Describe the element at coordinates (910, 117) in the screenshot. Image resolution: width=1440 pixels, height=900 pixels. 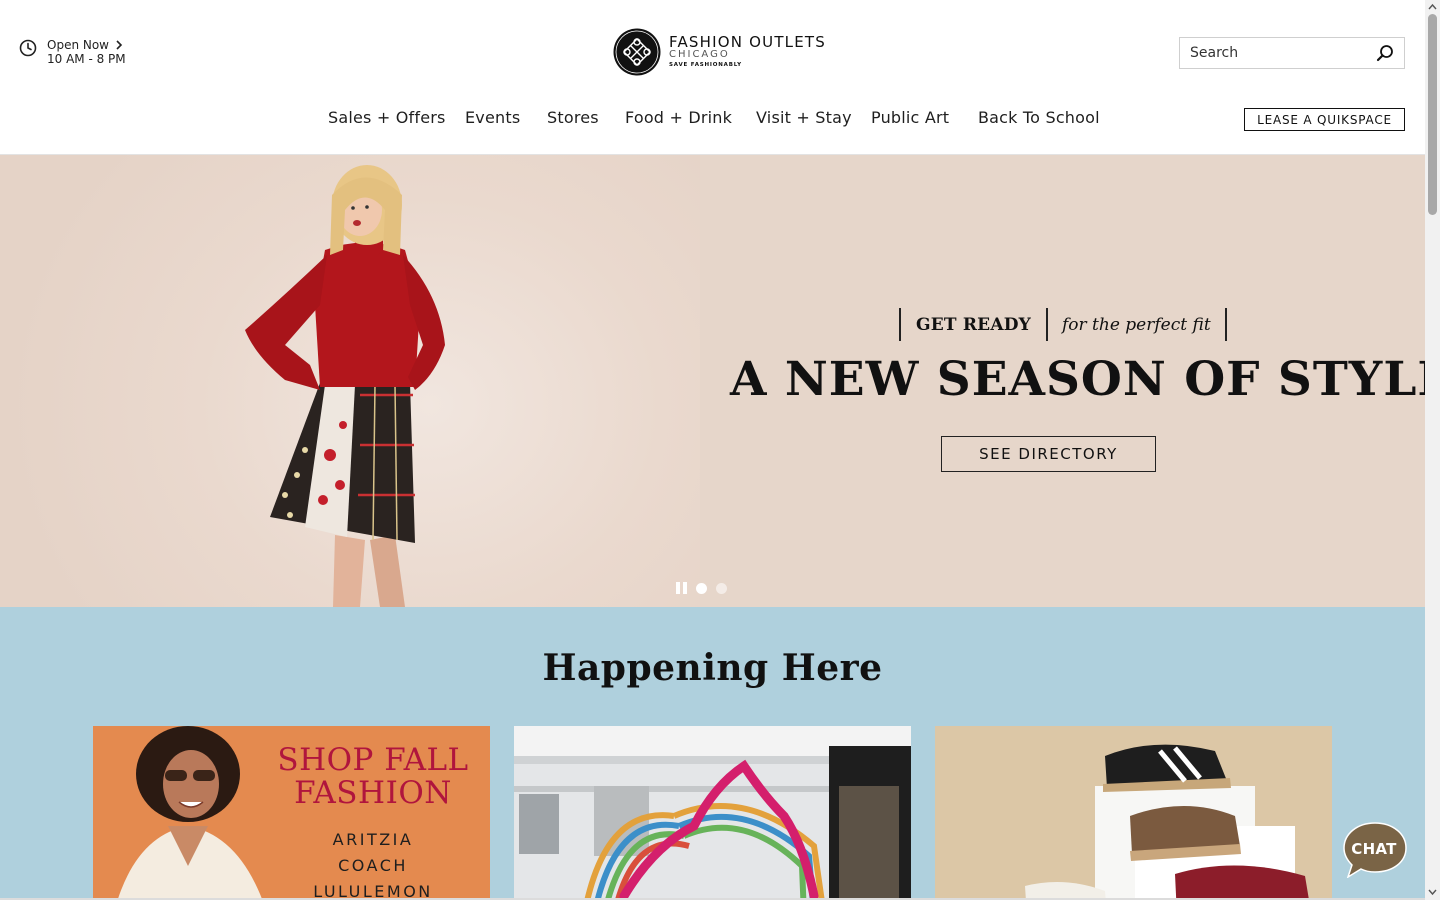
I see `nav-public-art: Public Art` at that location.